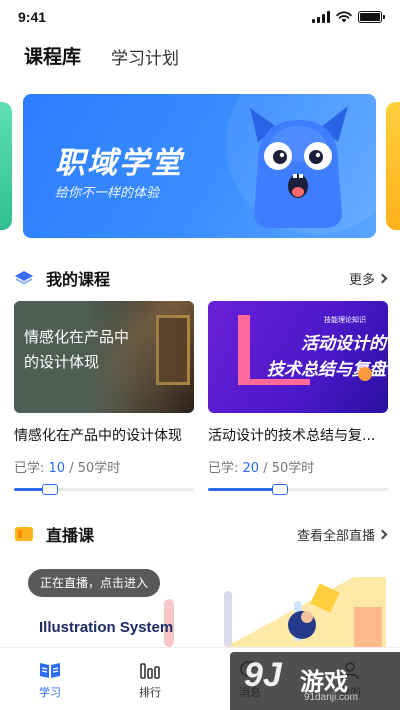  I want to click on battery-icon, so click(371, 17).